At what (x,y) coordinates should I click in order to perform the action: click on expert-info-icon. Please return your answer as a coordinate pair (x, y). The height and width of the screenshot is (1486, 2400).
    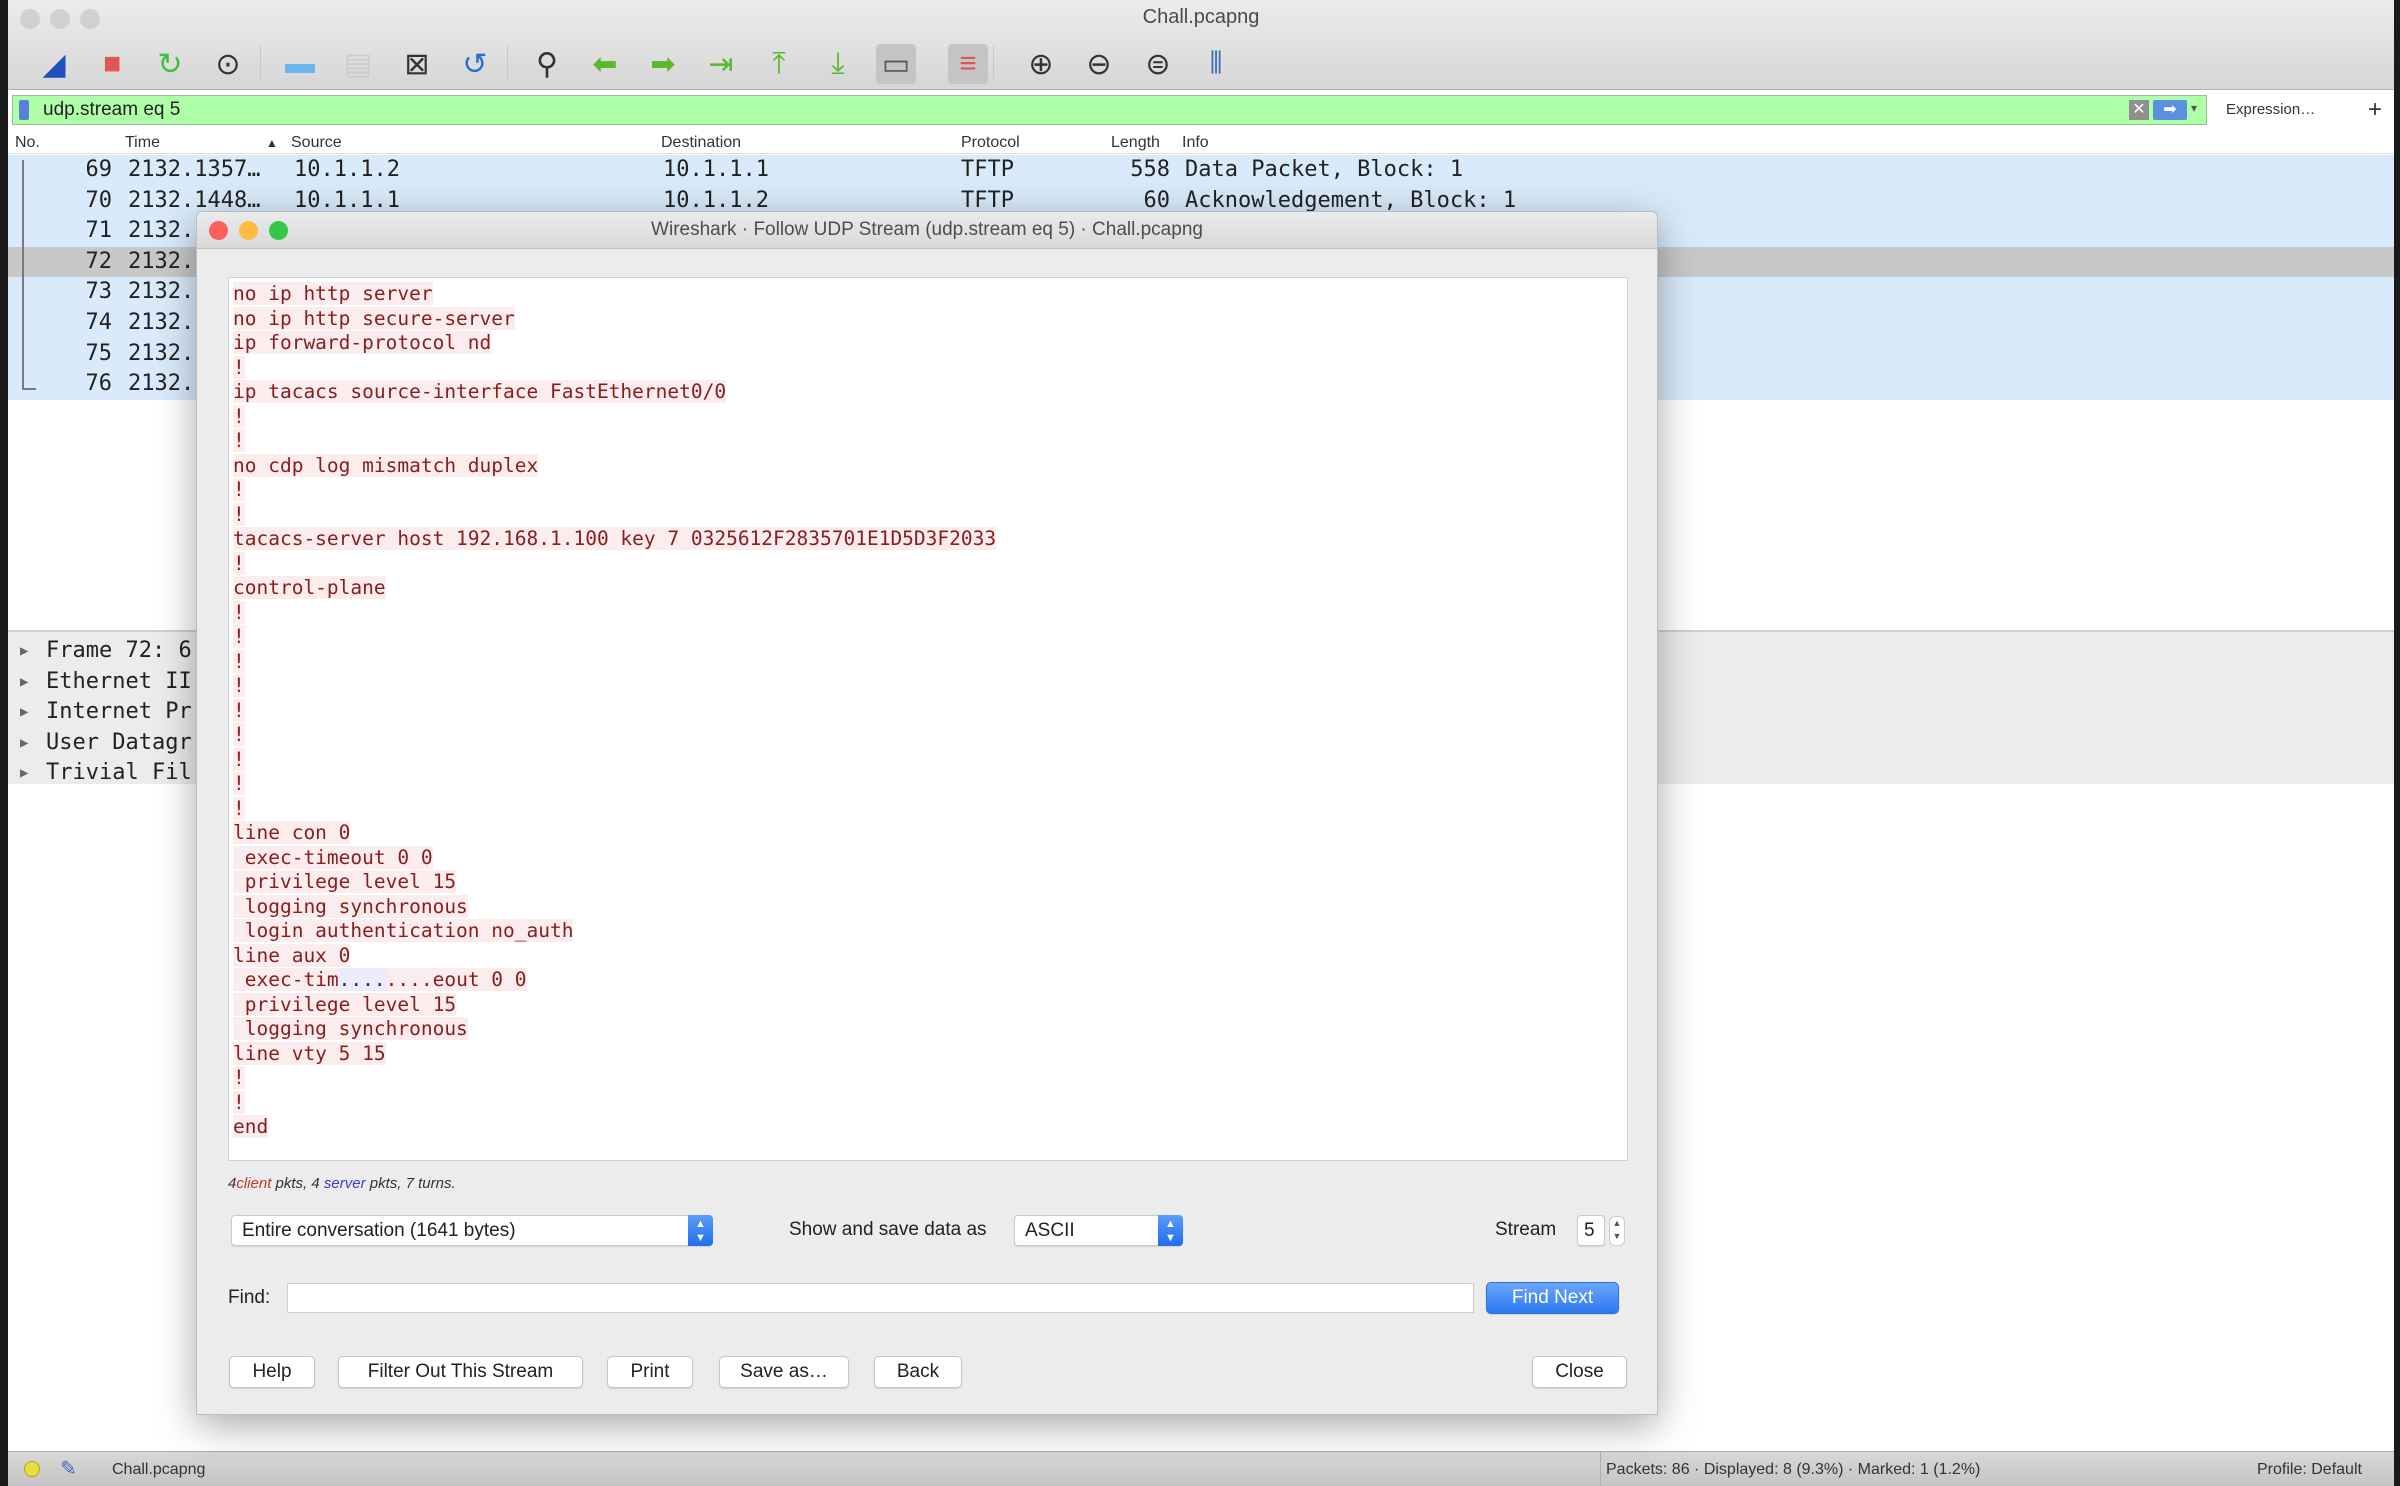
    Looking at the image, I should click on (32, 1469).